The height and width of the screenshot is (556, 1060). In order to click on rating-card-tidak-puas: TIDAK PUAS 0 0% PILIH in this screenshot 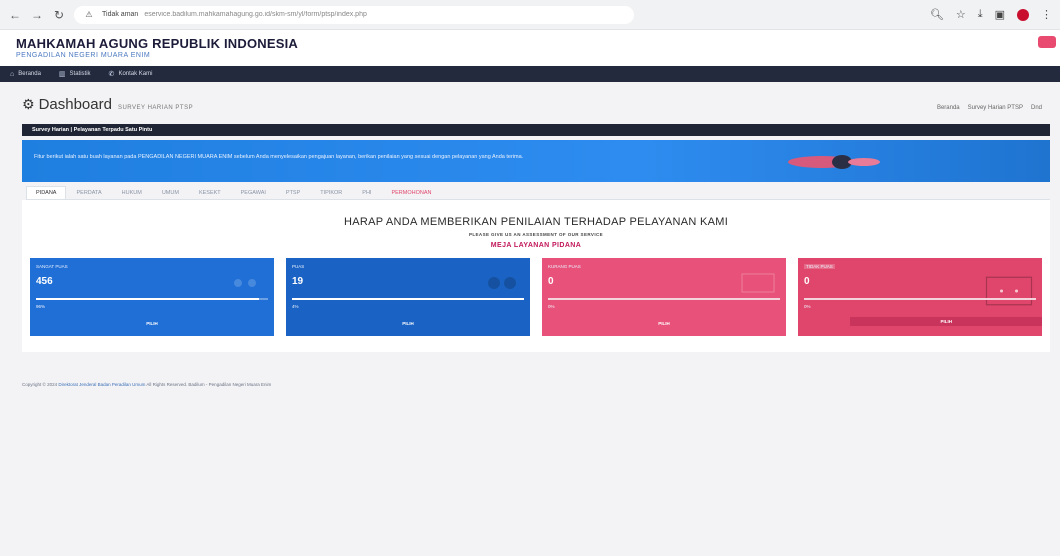, I will do `click(920, 297)`.